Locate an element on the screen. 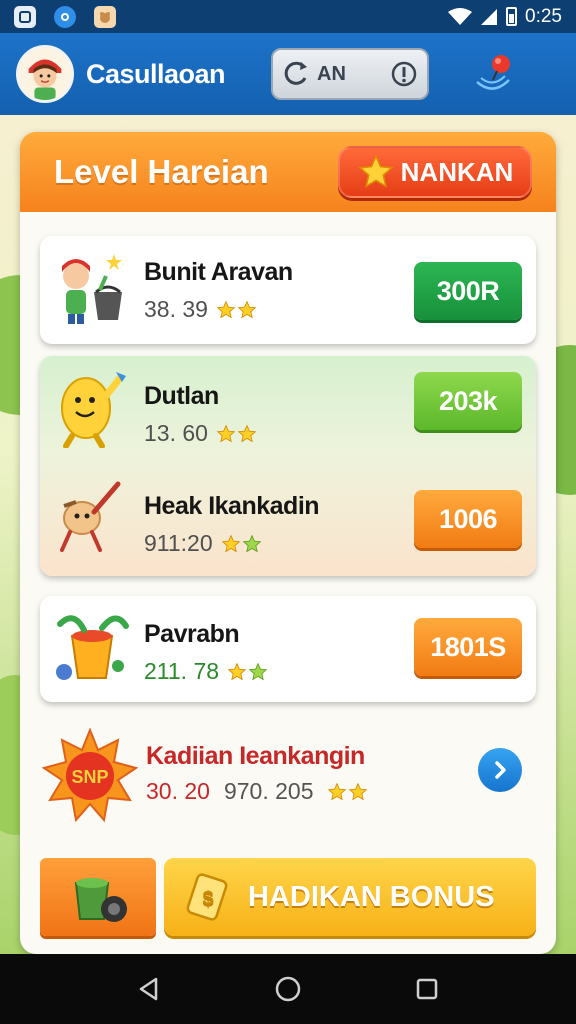 The height and width of the screenshot is (1024, 576). notification-pin-icon is located at coordinates (493, 74).